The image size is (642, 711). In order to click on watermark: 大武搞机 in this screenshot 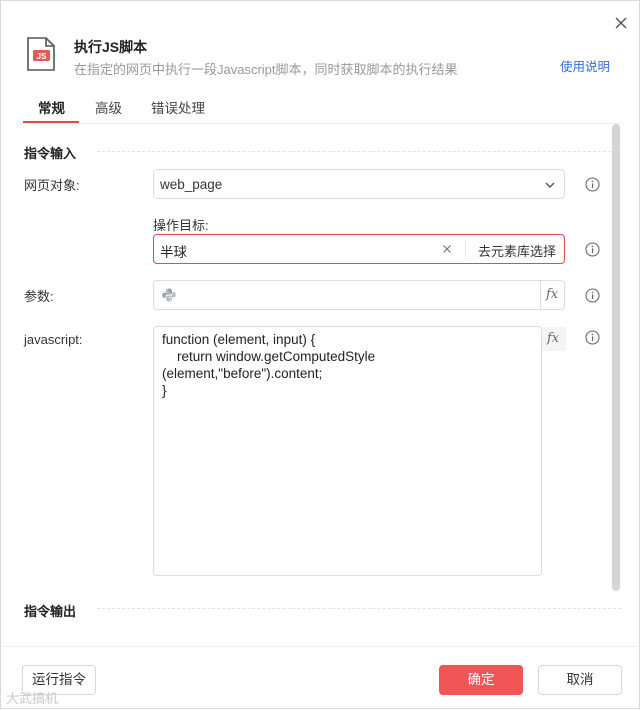, I will do `click(32, 698)`.